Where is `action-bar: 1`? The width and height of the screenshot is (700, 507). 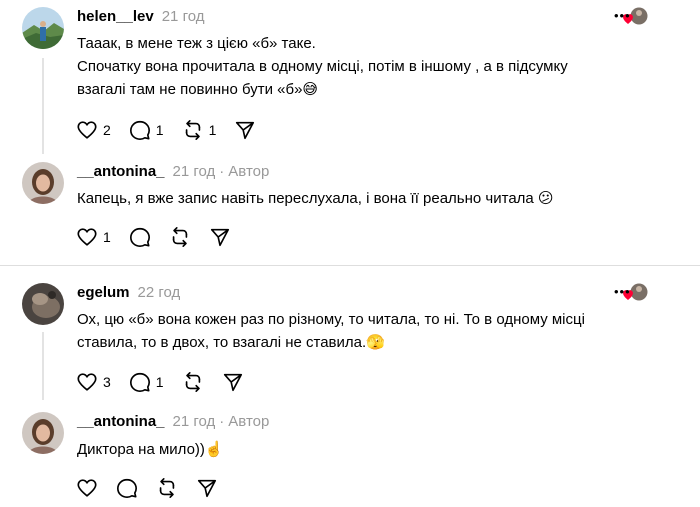
action-bar: 1 is located at coordinates (162, 237).